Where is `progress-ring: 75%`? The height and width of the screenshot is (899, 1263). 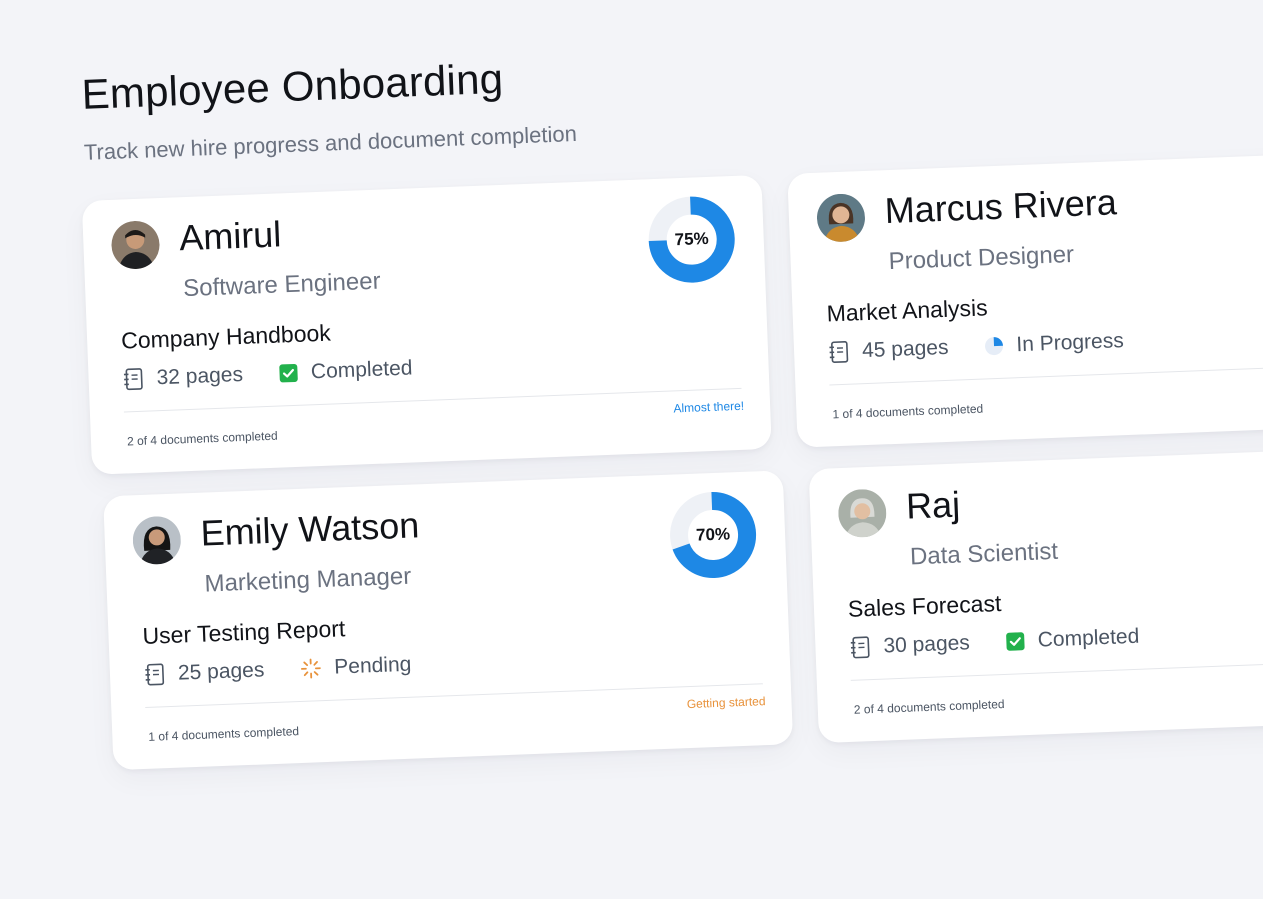
progress-ring: 75% is located at coordinates (691, 239).